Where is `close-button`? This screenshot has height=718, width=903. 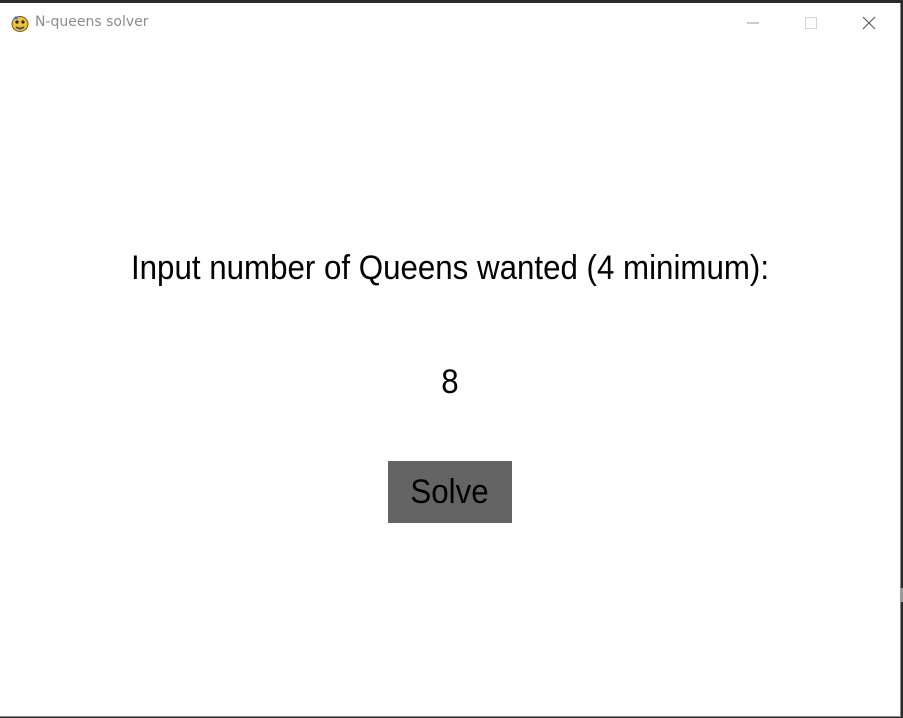 close-button is located at coordinates (869, 23).